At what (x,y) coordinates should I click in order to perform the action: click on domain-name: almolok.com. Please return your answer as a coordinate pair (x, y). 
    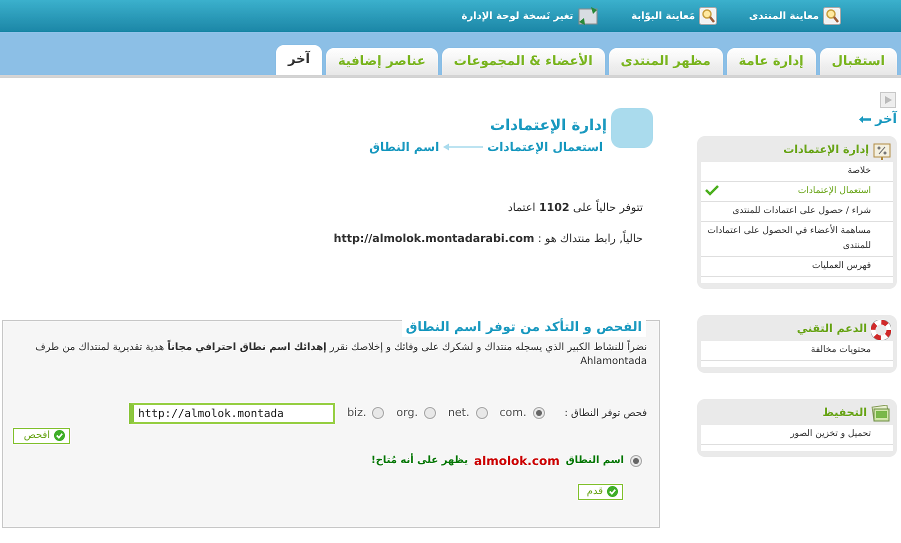
    Looking at the image, I should click on (517, 461).